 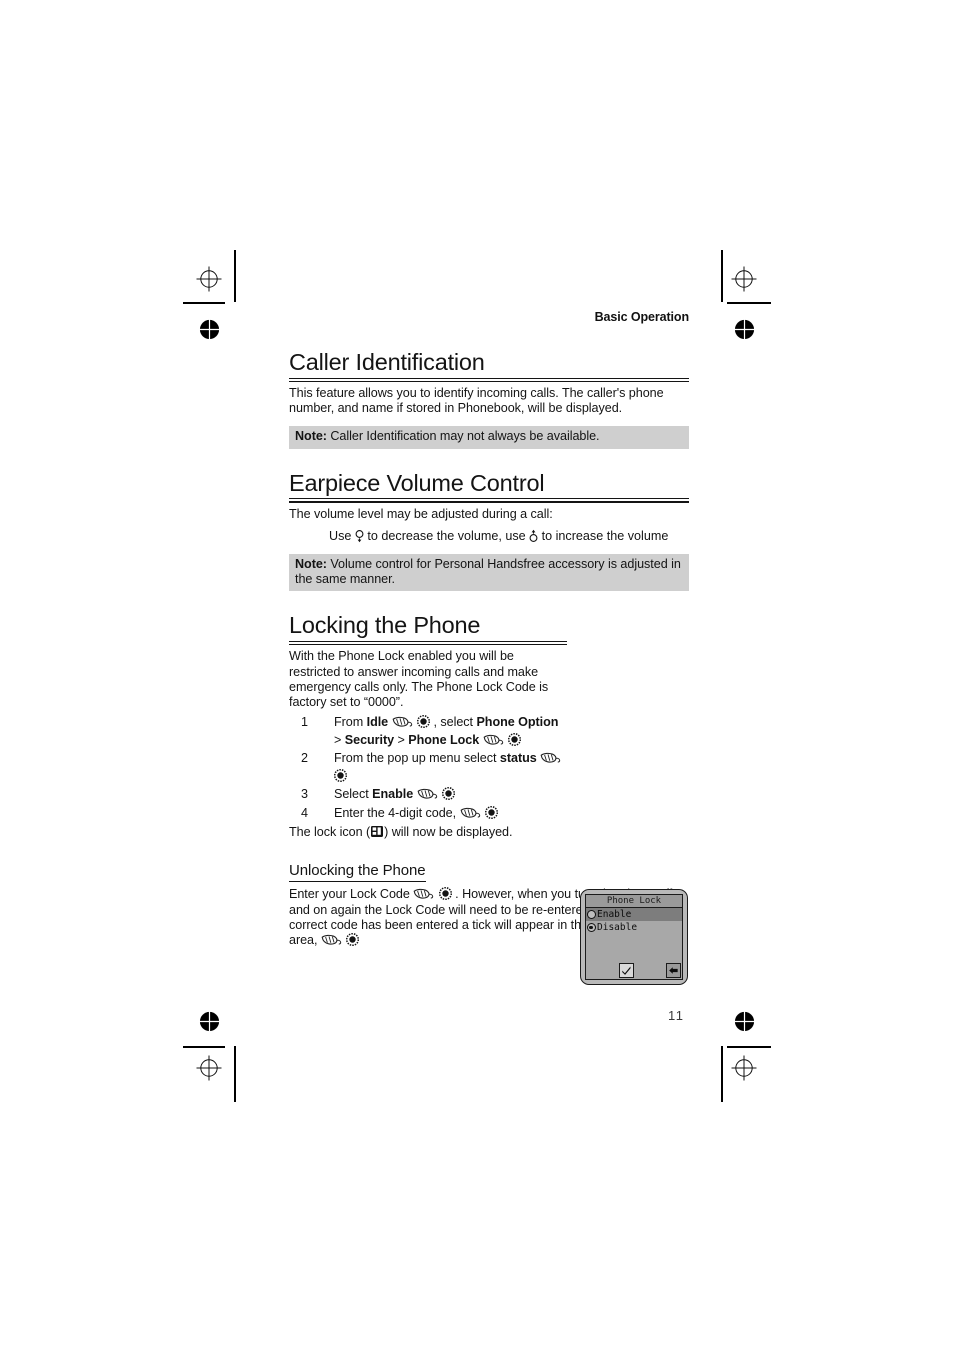 I want to click on registration-target-bottom-left, so click(x=209, y=1068).